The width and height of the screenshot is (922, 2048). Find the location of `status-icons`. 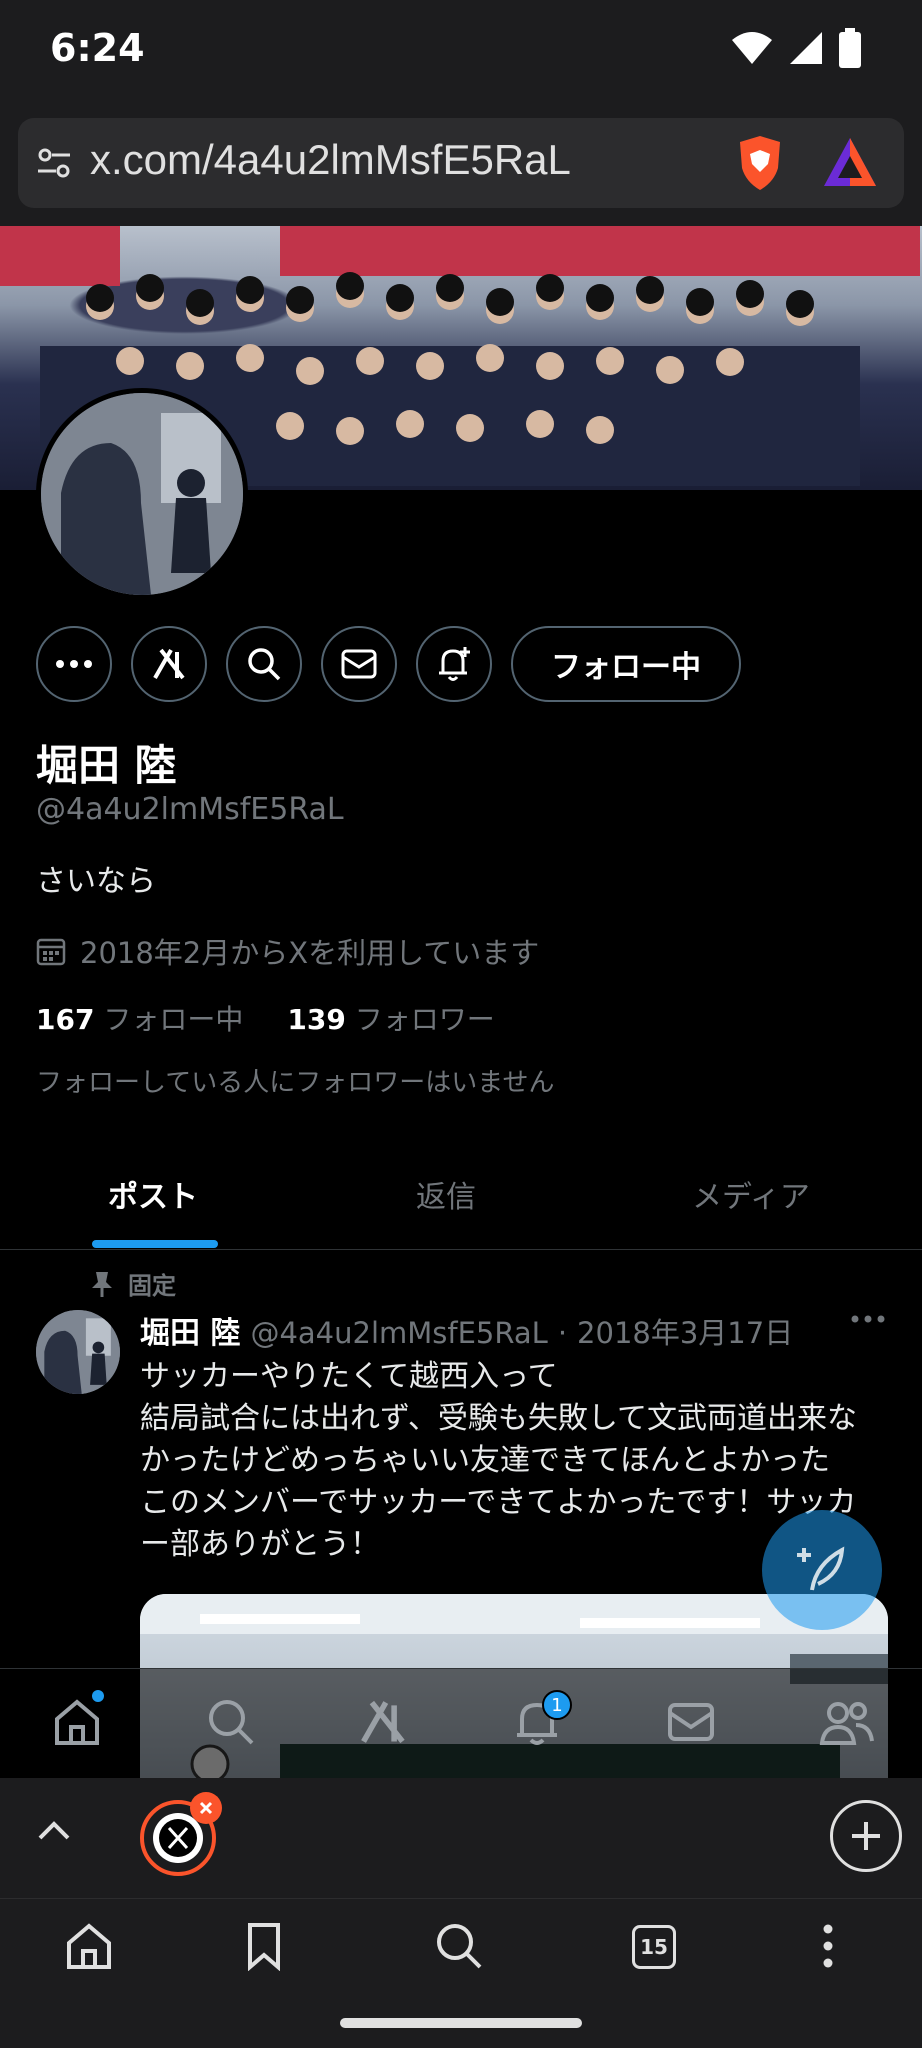

status-icons is located at coordinates (796, 48).